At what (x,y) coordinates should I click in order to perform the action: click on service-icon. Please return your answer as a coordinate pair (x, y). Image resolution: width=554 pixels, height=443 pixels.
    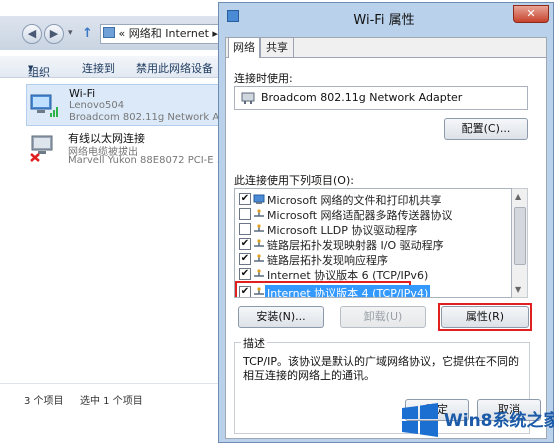
    Looking at the image, I should click on (259, 199).